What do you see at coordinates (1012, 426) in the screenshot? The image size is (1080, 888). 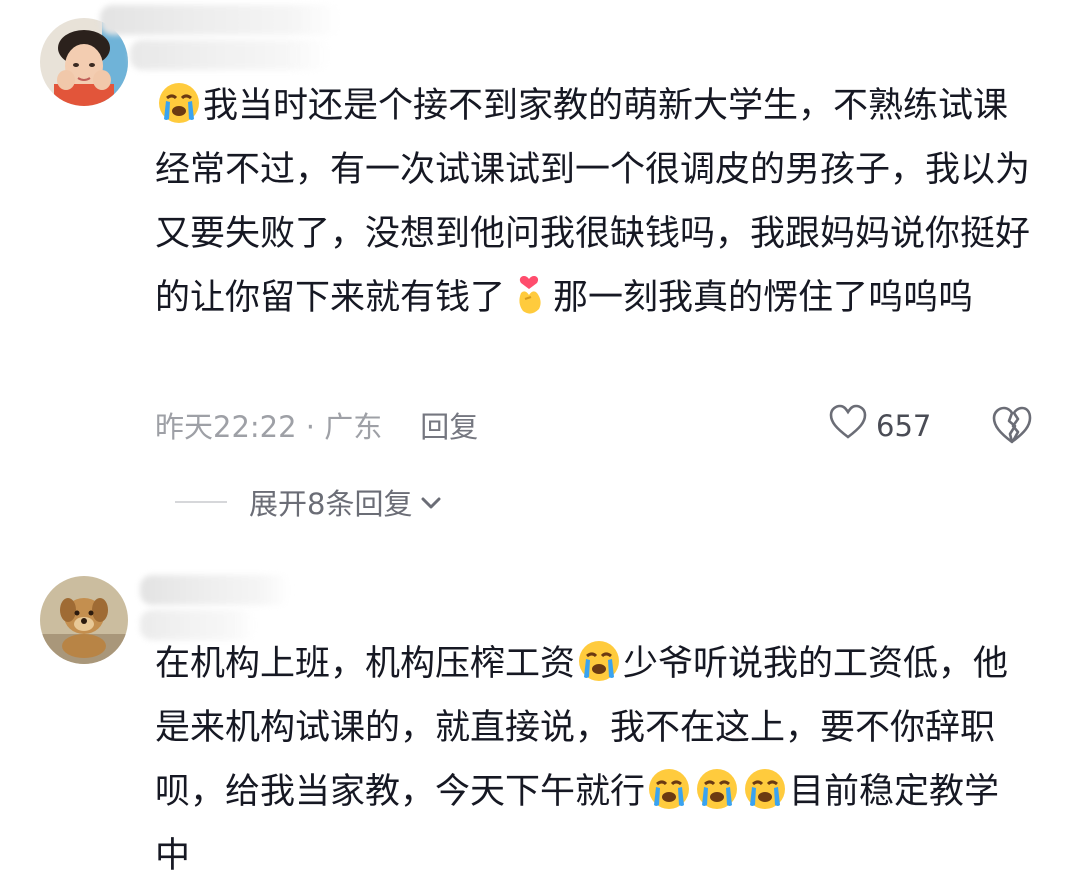 I see `dislike-button` at bounding box center [1012, 426].